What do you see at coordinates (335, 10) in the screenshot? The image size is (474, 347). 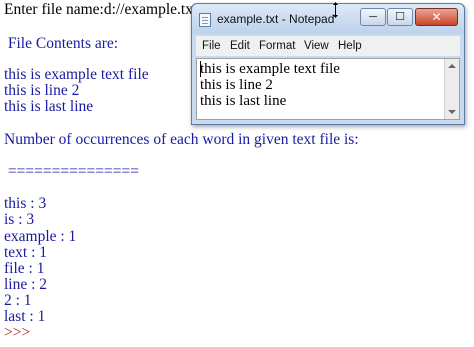 I see `resize-cursor-icon` at bounding box center [335, 10].